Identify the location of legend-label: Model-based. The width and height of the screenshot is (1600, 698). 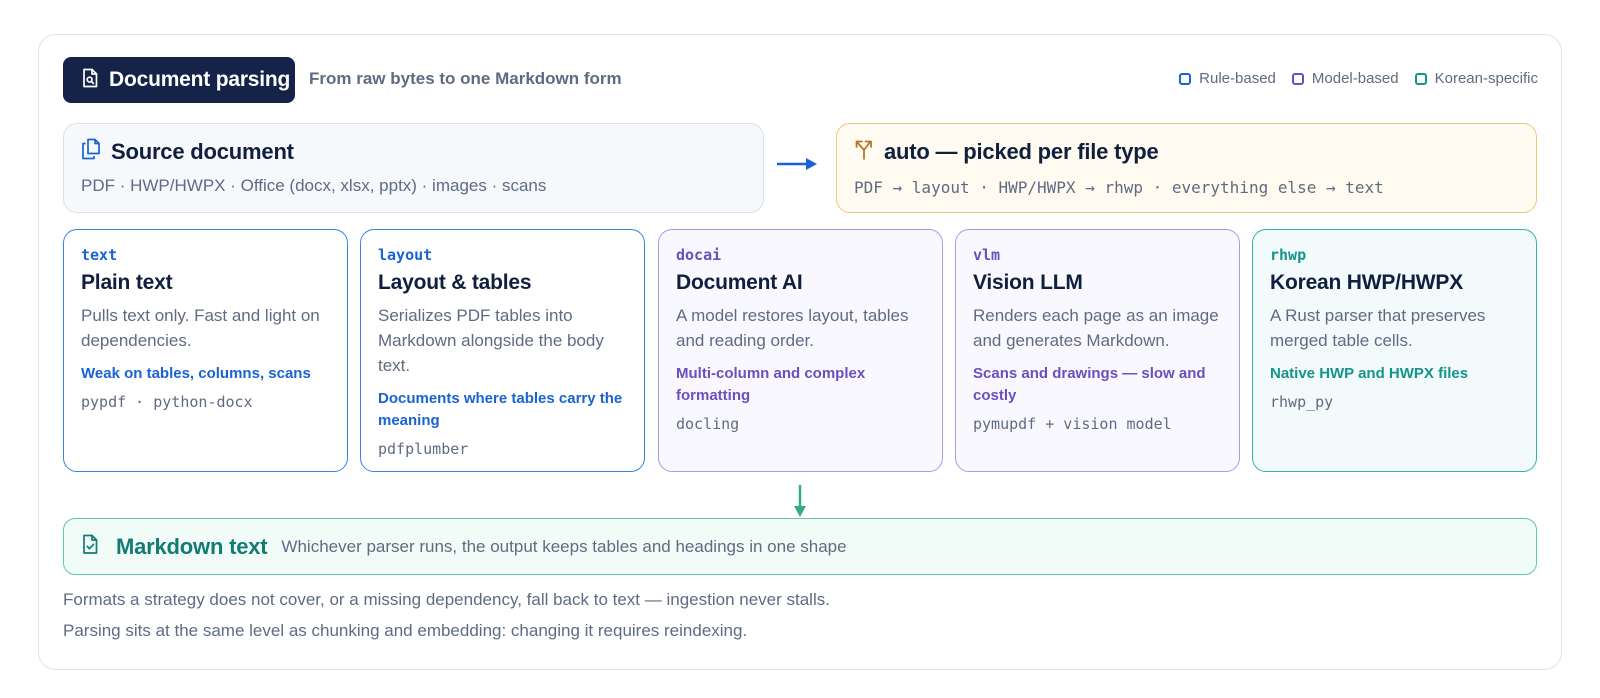
(1355, 78).